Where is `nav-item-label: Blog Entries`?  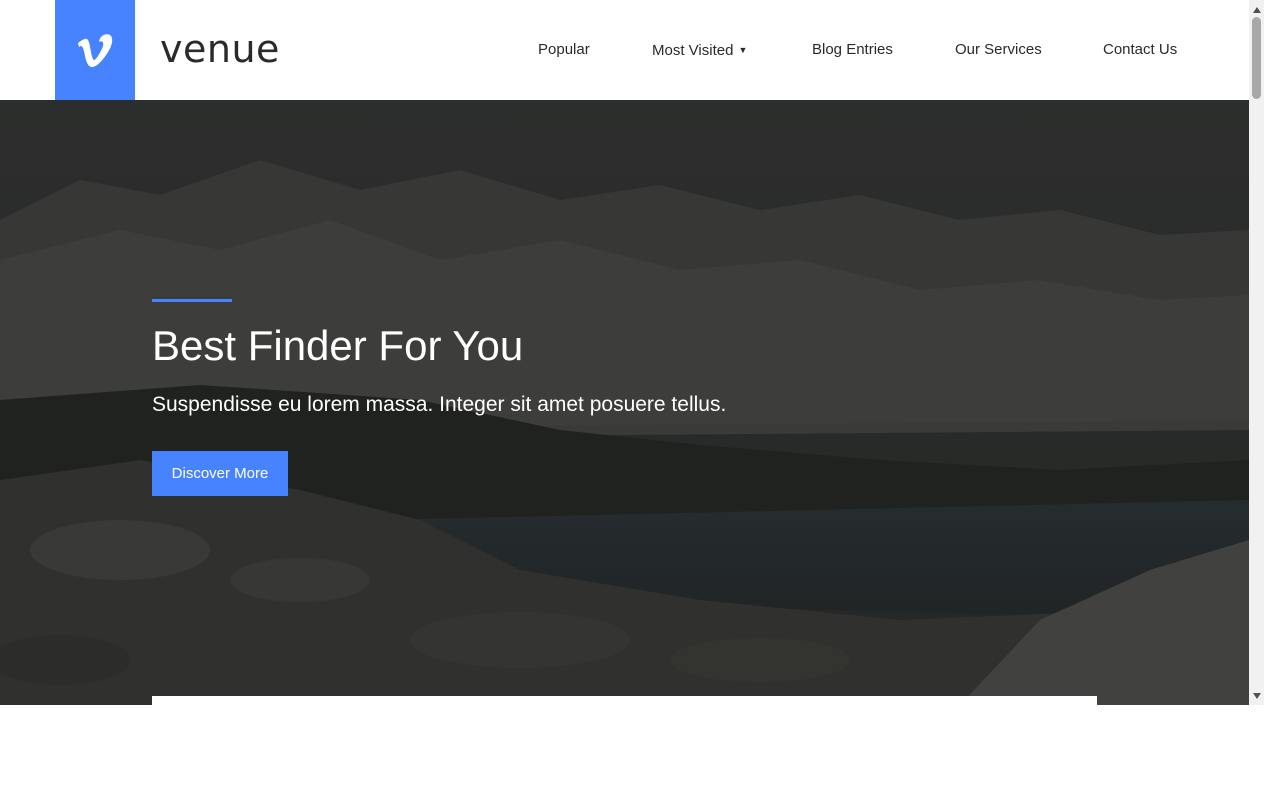 nav-item-label: Blog Entries is located at coordinates (852, 49).